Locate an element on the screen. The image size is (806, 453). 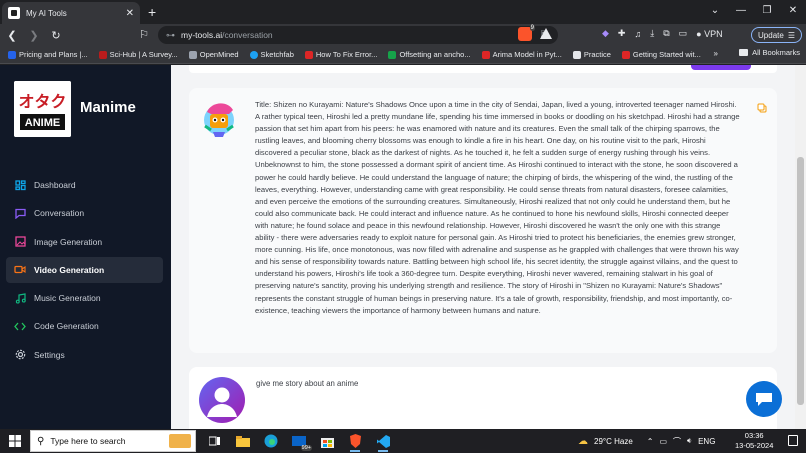
code-icon is located at coordinates (20, 326).